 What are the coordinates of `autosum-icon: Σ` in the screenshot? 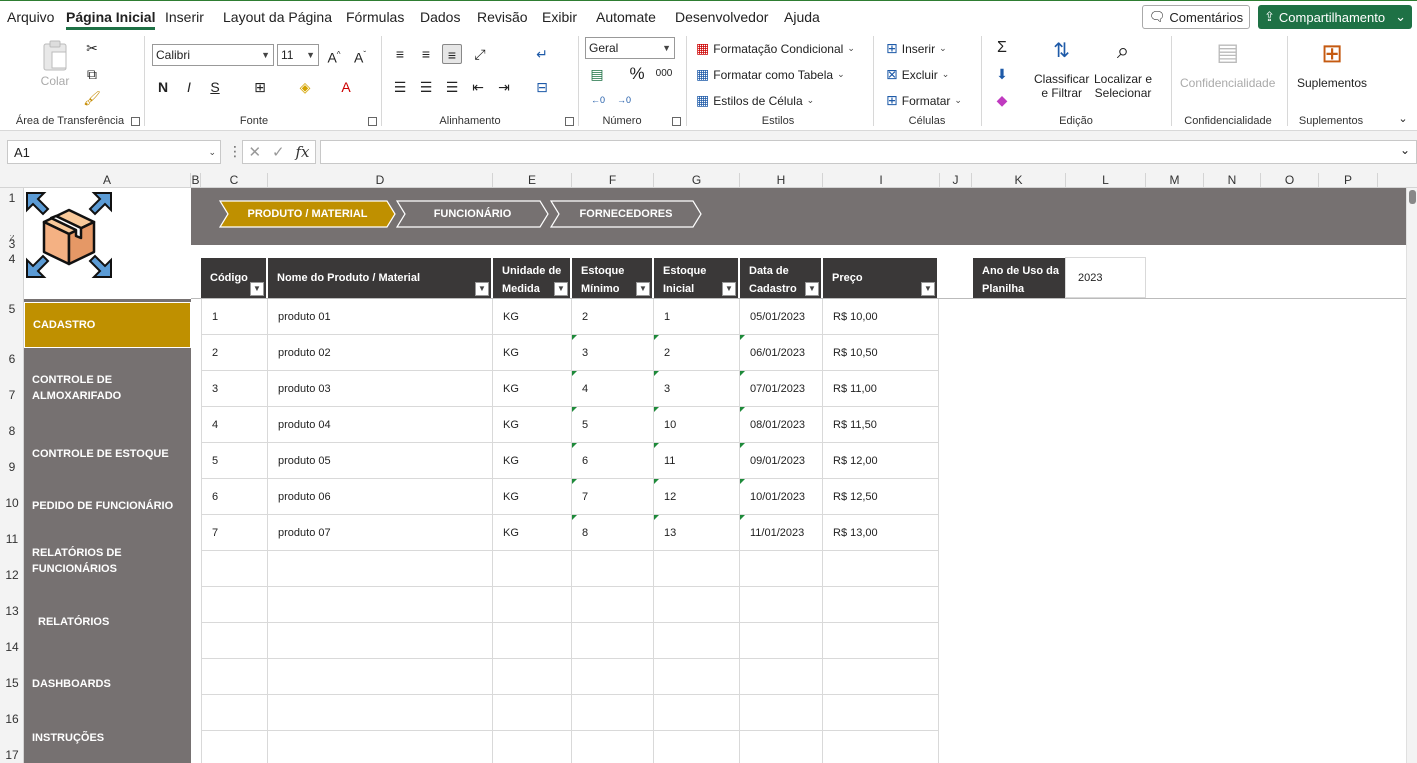 It's located at (1002, 48).